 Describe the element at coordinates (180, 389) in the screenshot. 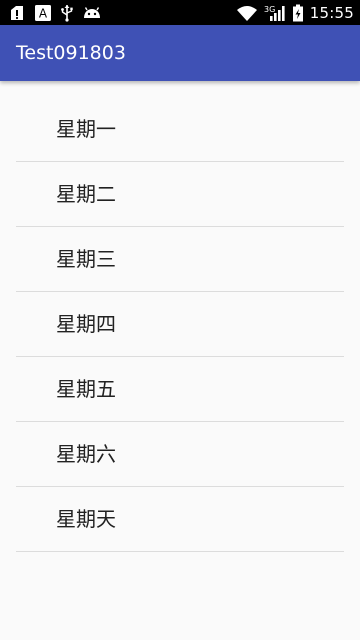

I see `list-item: 星期五` at that location.